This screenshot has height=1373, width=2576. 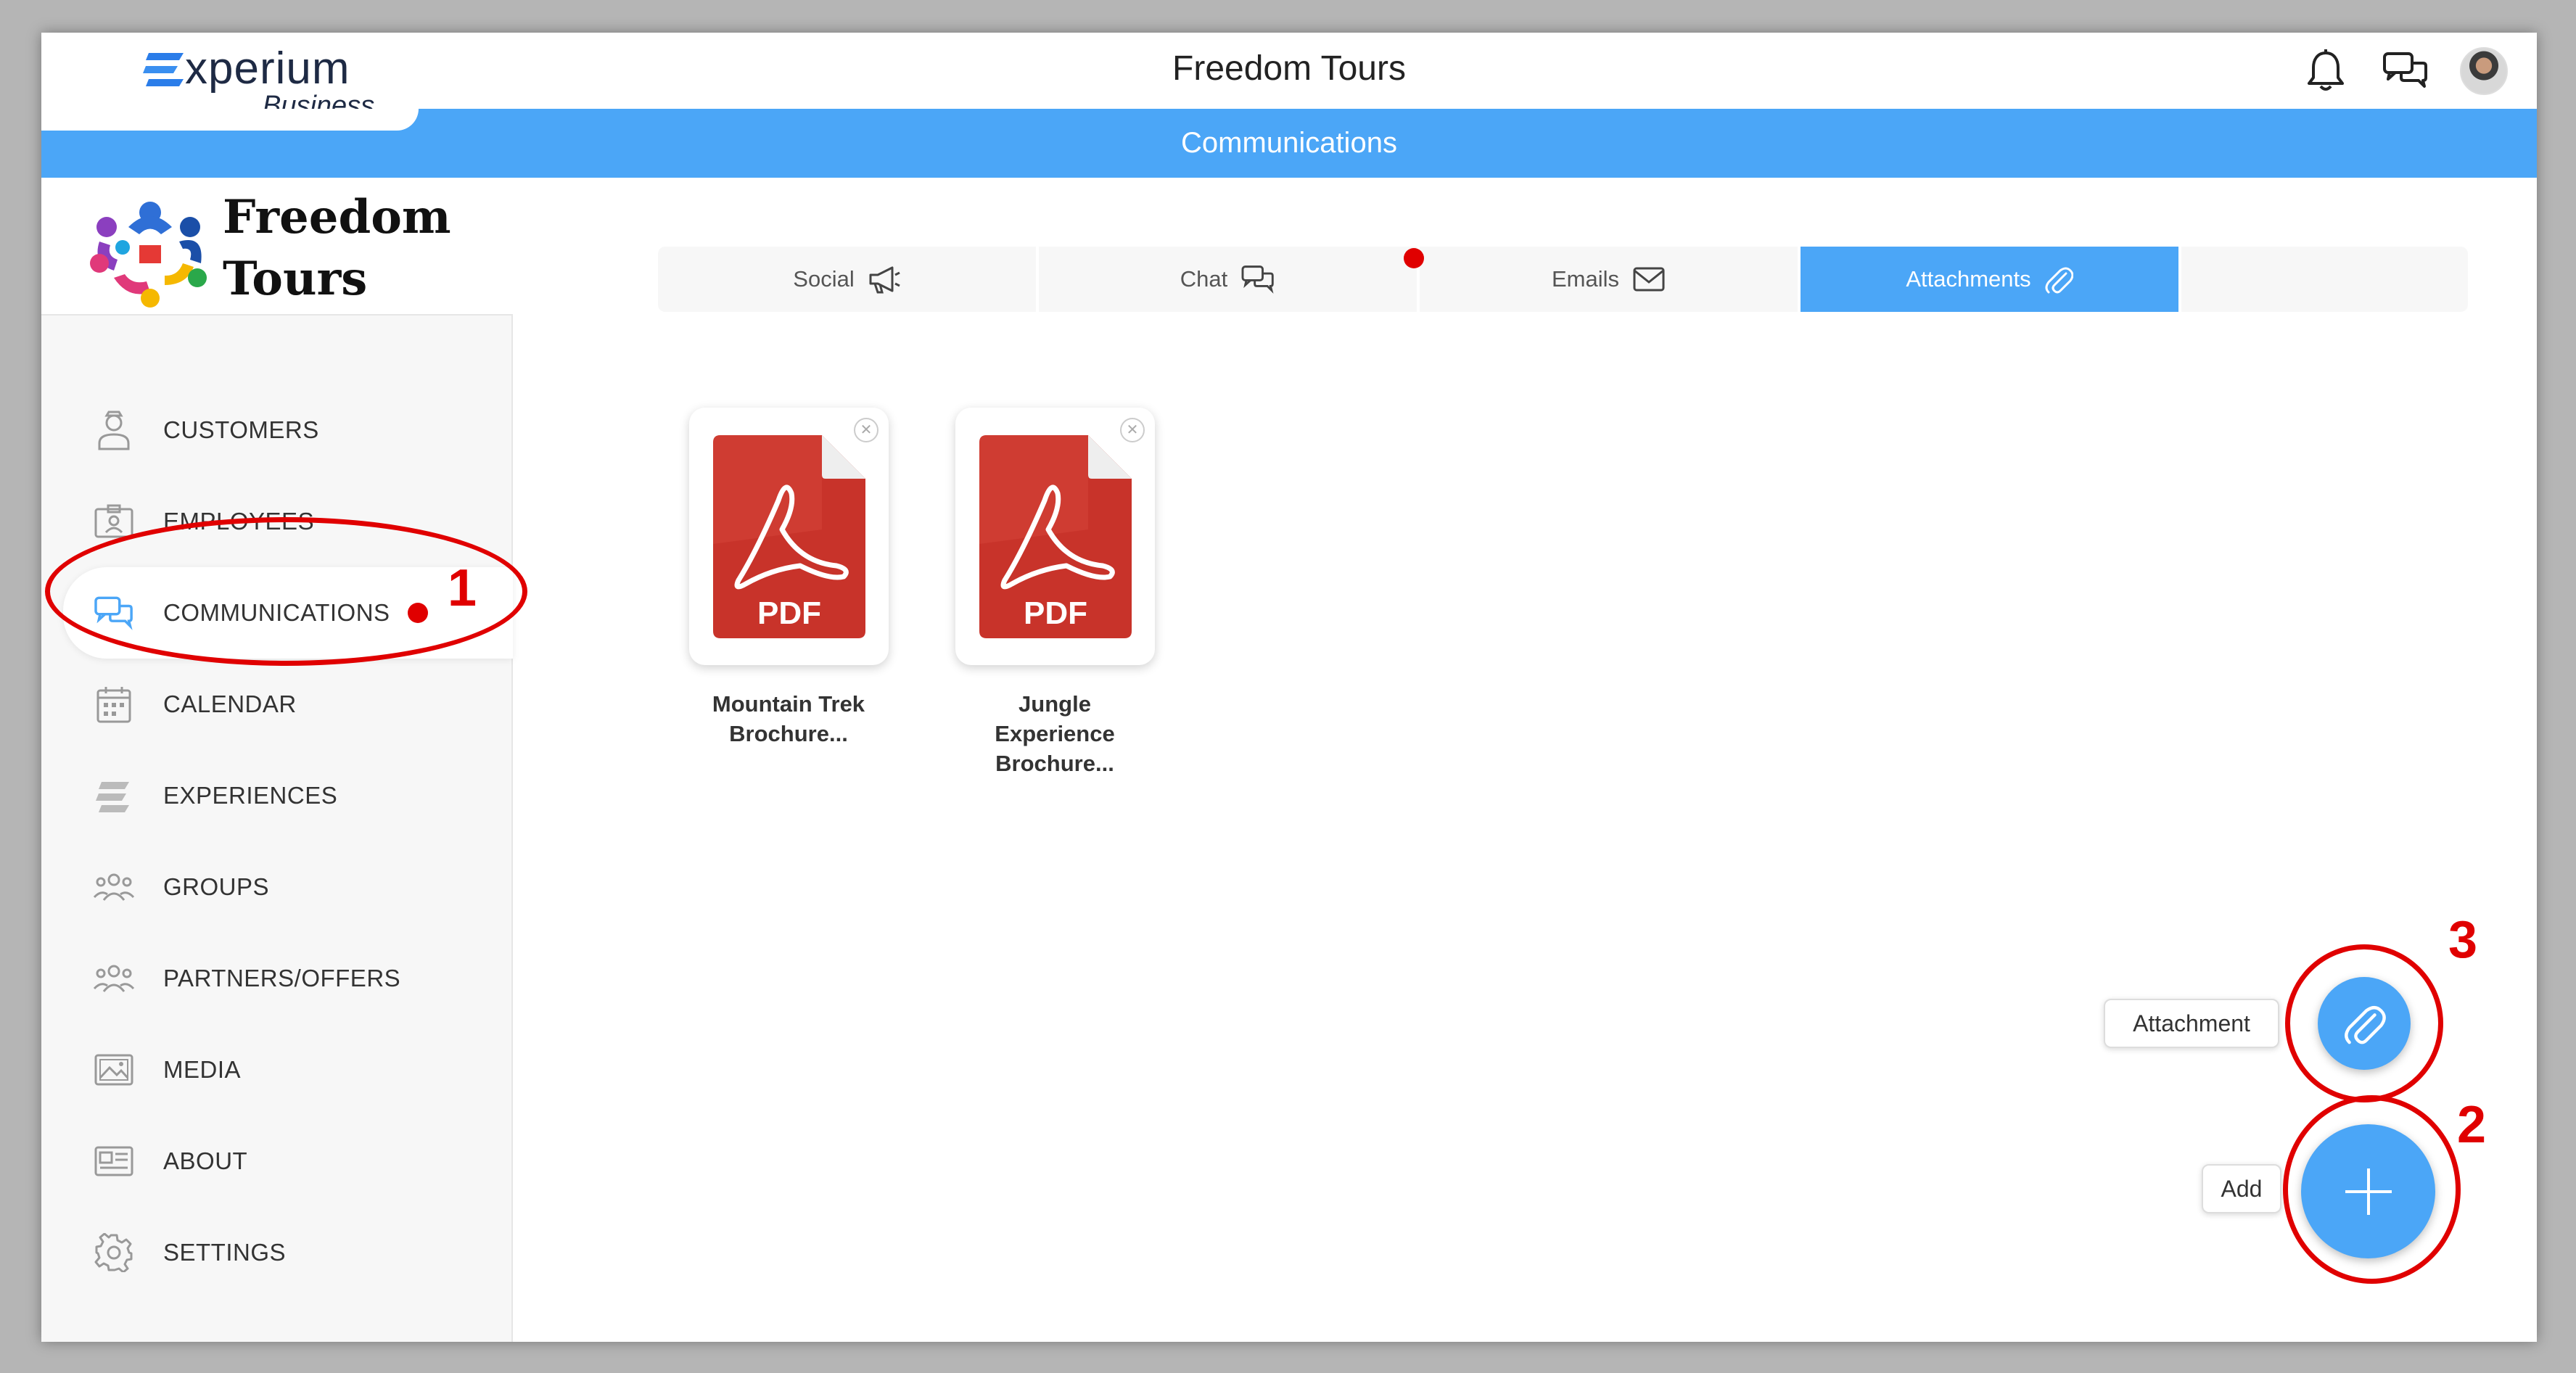 I want to click on sidebar-item-label: SETTINGS, so click(x=225, y=1252).